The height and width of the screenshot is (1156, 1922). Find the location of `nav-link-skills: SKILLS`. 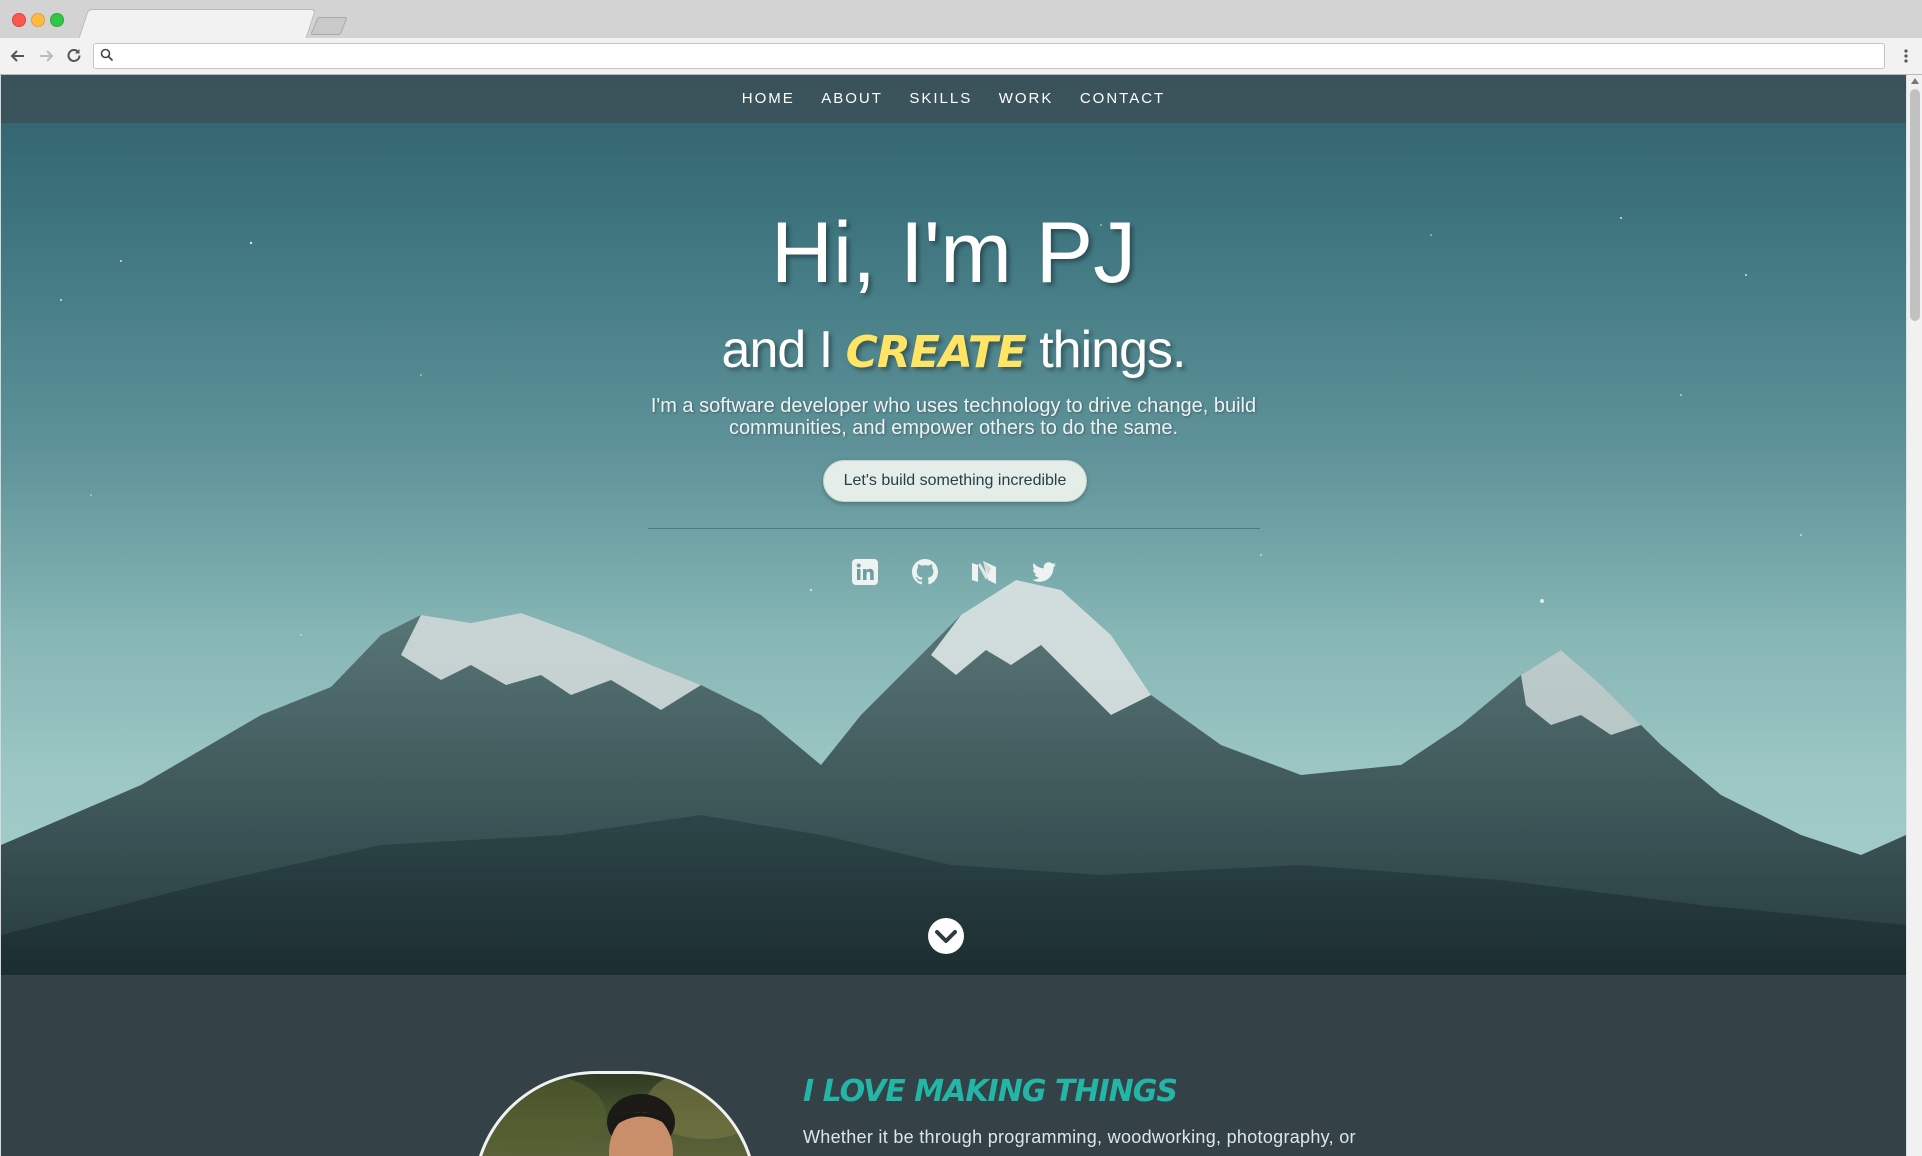

nav-link-skills: SKILLS is located at coordinates (940, 99).